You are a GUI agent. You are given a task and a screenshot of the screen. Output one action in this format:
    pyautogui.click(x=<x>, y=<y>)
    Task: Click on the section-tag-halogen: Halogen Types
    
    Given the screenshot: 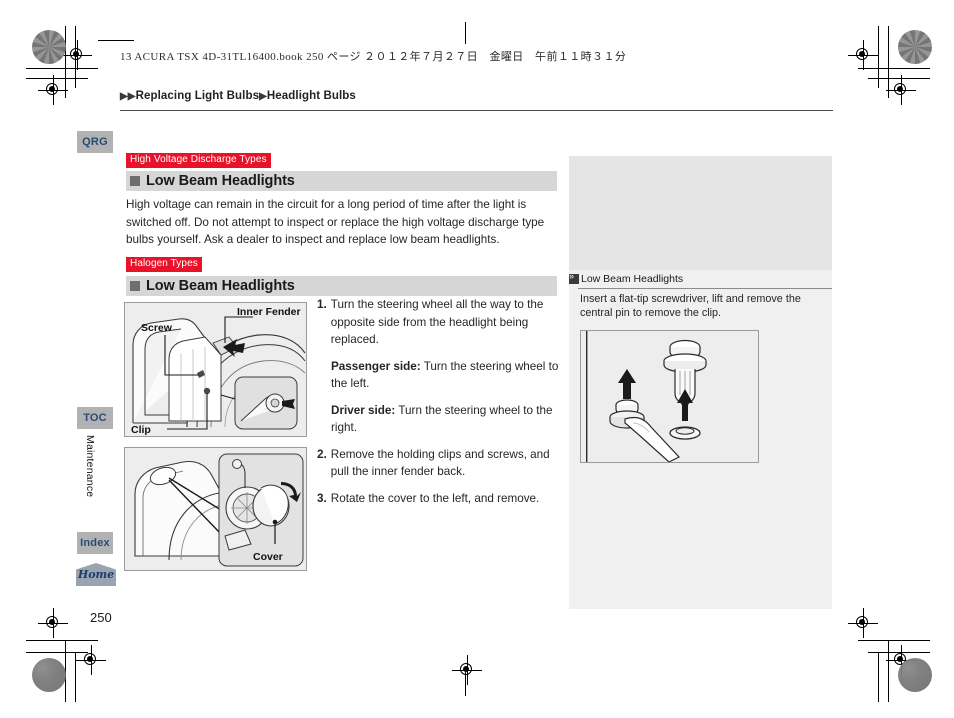 What is the action you would take?
    pyautogui.click(x=164, y=264)
    